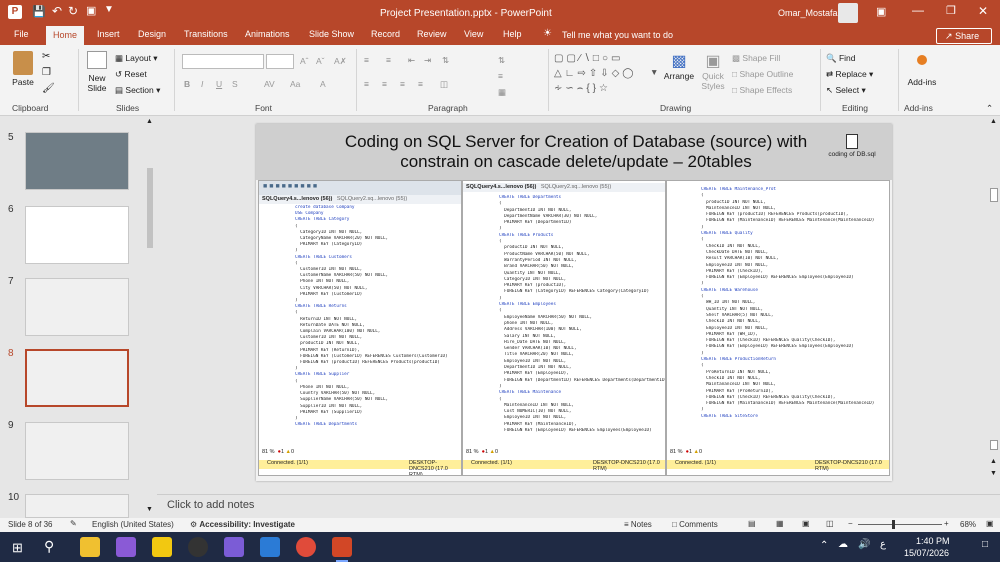  What do you see at coordinates (993, 473) in the screenshot?
I see `next-slide-icon: ▼` at bounding box center [993, 473].